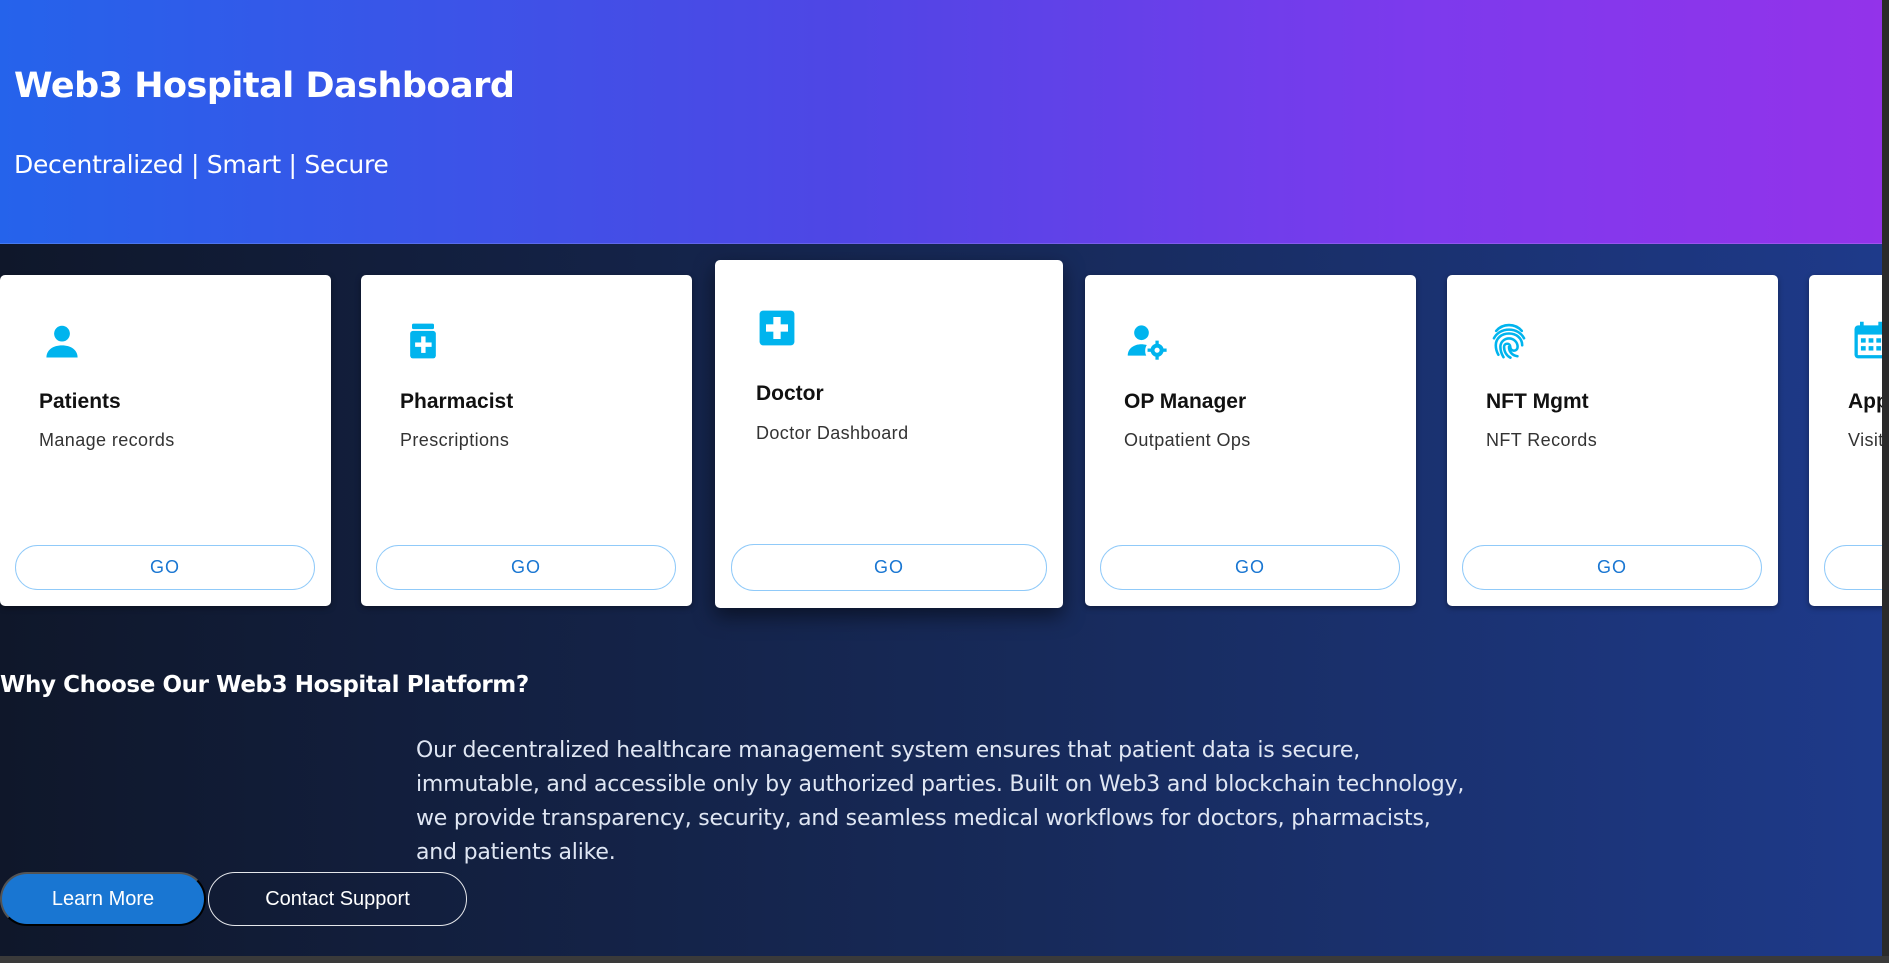 The image size is (1889, 963). What do you see at coordinates (264, 685) in the screenshot?
I see `why-choose-heading: Why Choose Our Web3 Hospital Platform?` at bounding box center [264, 685].